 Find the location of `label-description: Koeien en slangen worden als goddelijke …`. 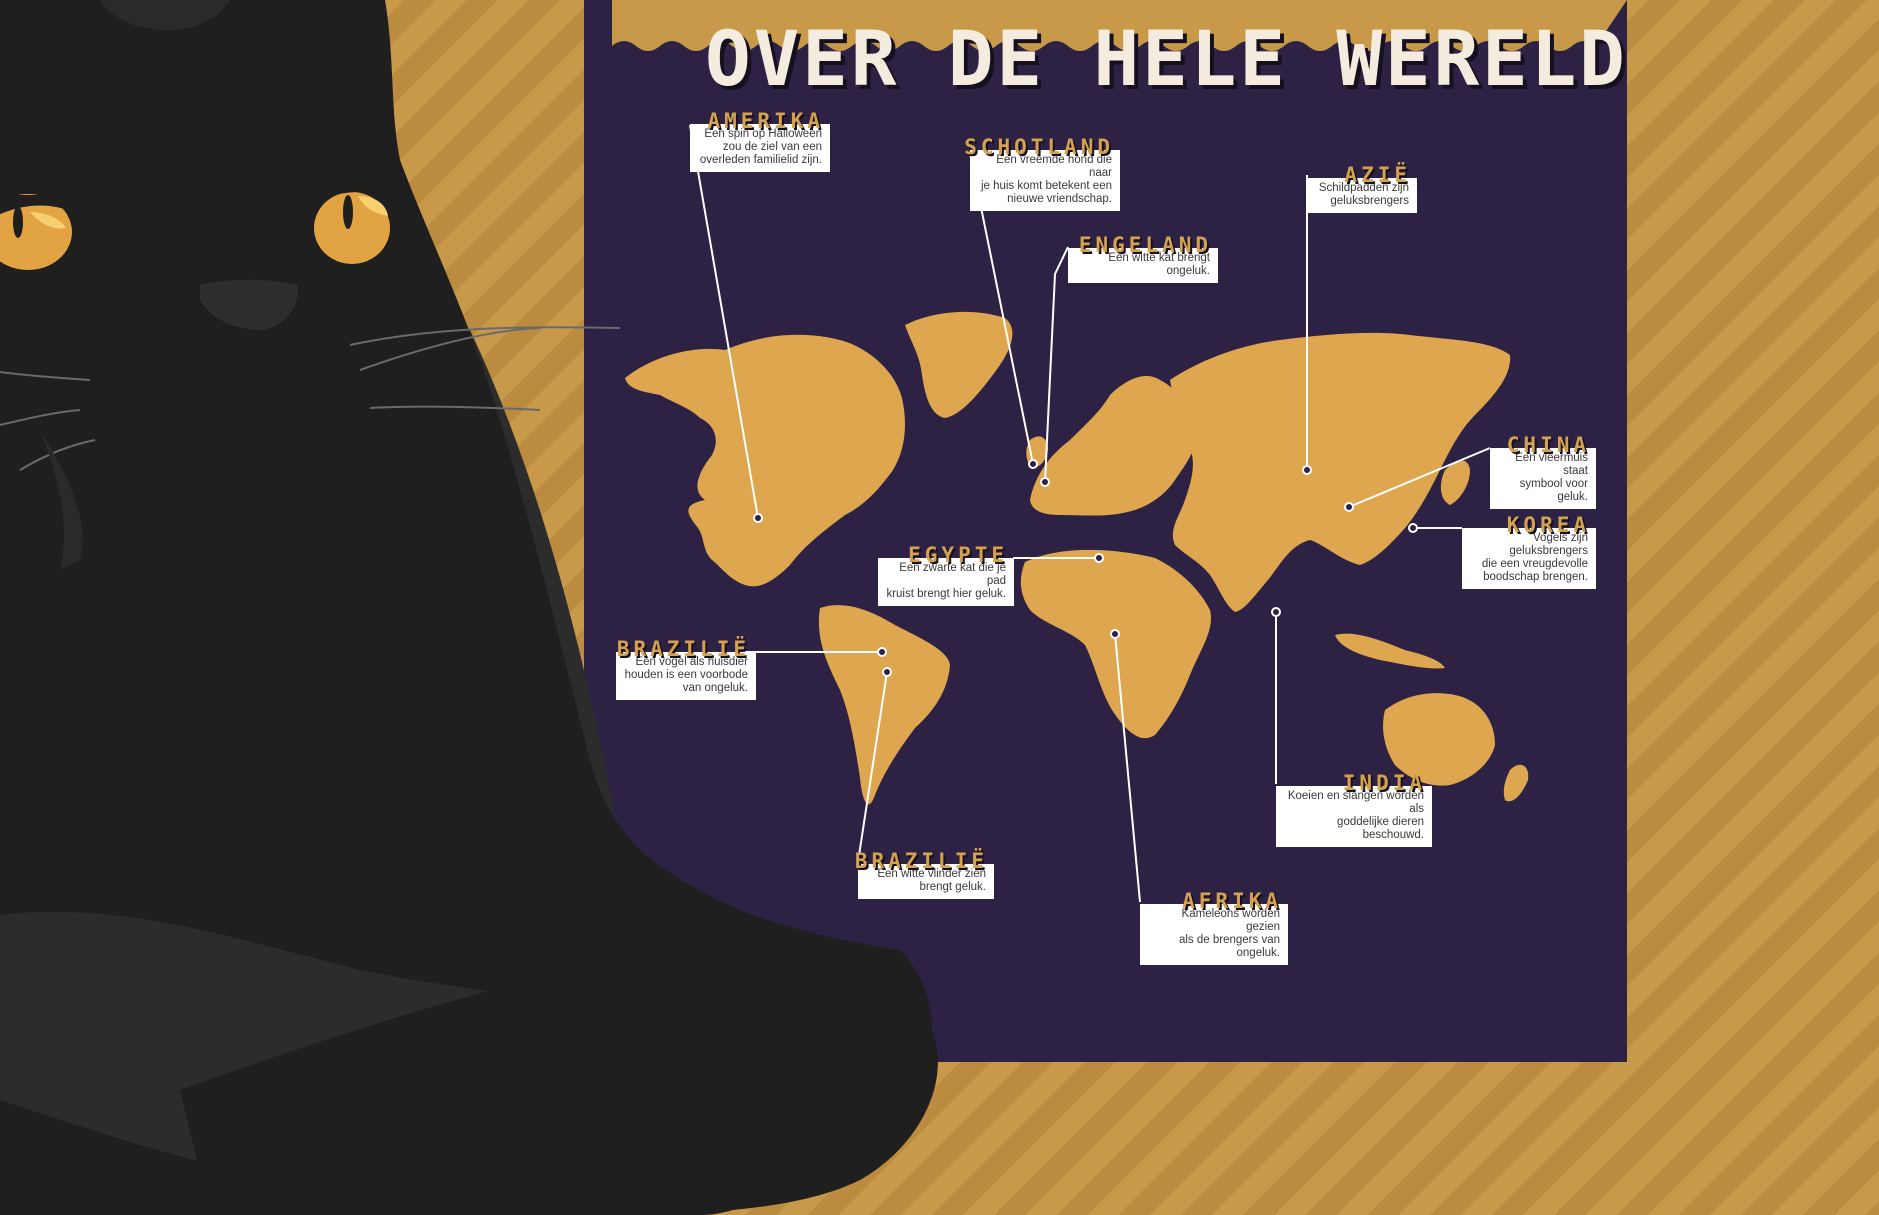

label-description: Koeien en slangen worden als goddelijke … is located at coordinates (1355, 815).